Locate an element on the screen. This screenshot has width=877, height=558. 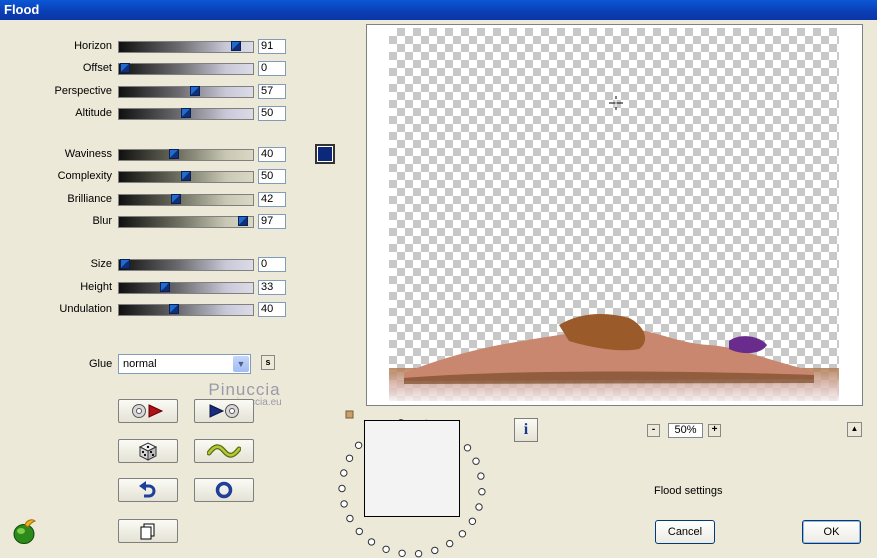
waviness-value-field: 40 is located at coordinates (272, 154).